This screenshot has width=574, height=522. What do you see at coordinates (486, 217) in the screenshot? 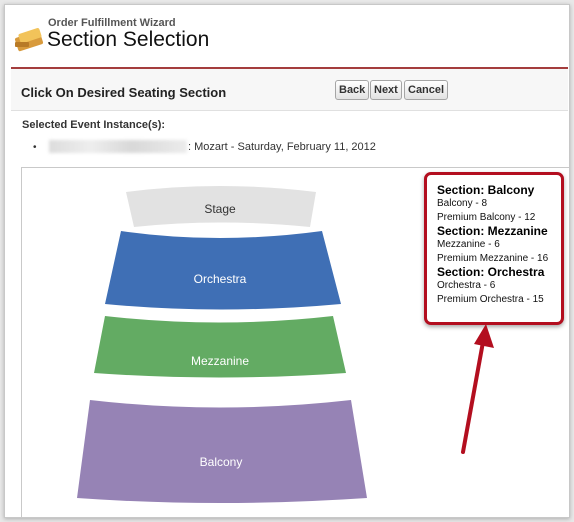
I see `legend-item: Premium Balcony - 12` at bounding box center [486, 217].